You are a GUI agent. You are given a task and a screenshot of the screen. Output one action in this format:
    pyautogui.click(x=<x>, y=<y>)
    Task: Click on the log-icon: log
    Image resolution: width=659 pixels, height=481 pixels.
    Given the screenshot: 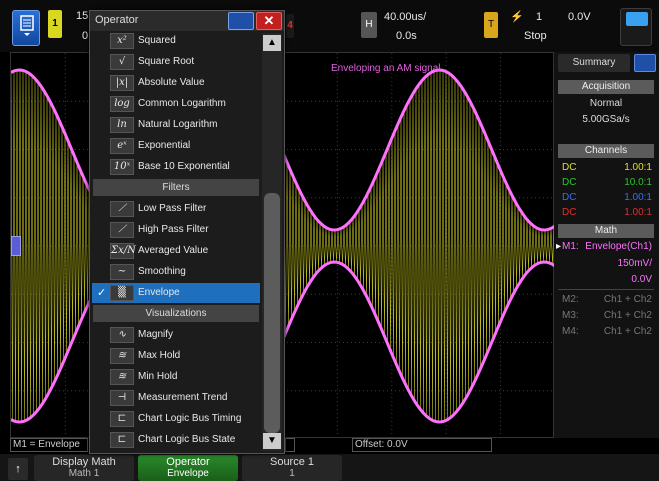 What is the action you would take?
    pyautogui.click(x=122, y=104)
    